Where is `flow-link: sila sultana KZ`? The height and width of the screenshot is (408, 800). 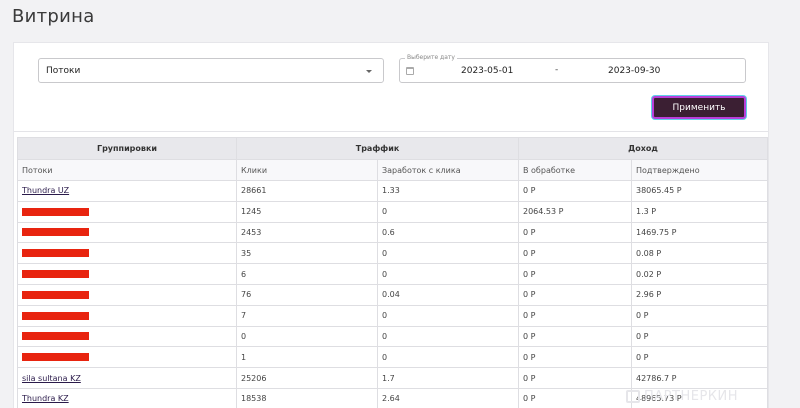 flow-link: sila sultana KZ is located at coordinates (51, 378).